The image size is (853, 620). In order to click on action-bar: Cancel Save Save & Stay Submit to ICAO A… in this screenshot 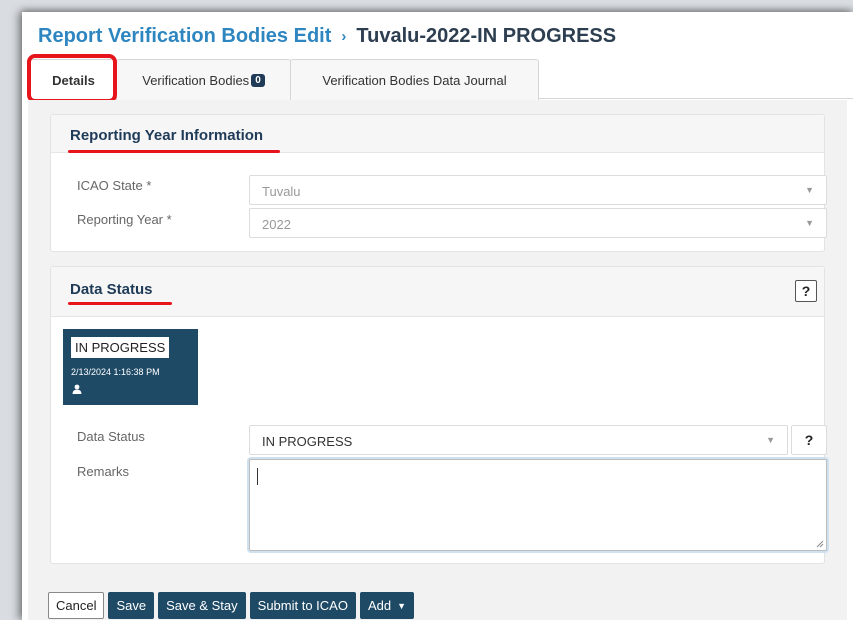, I will do `click(231, 605)`.